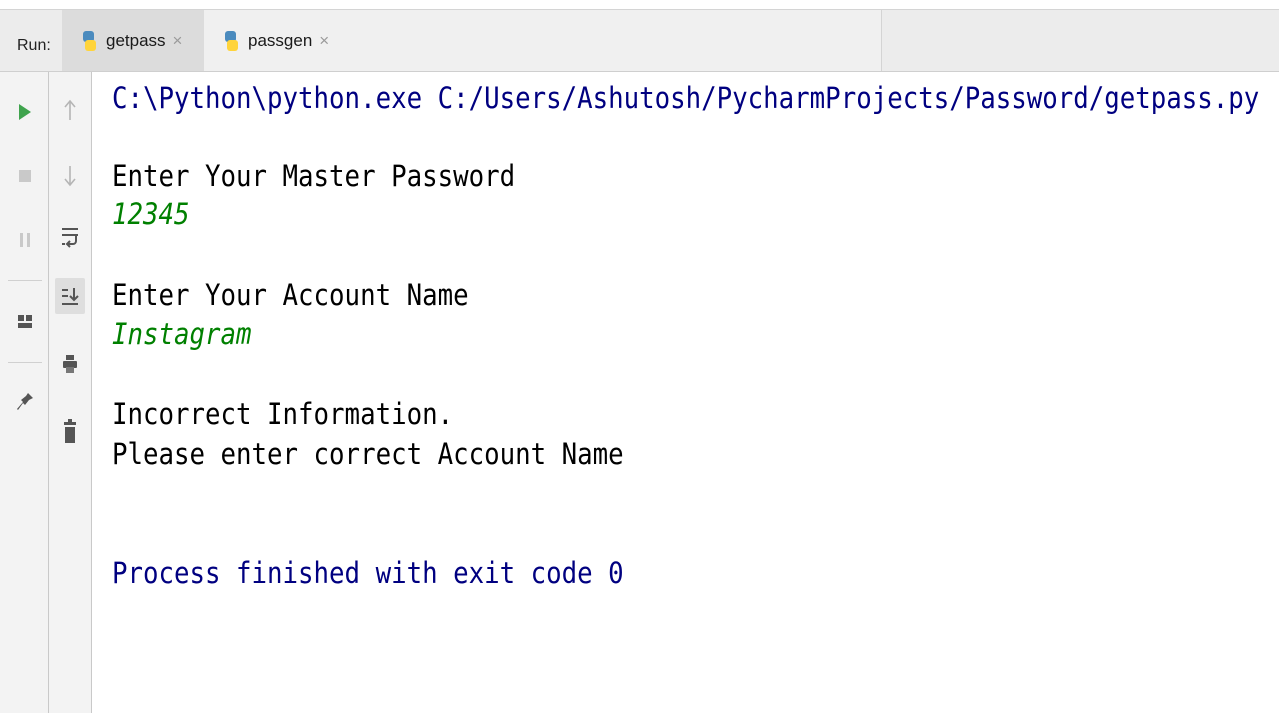  What do you see at coordinates (70, 176) in the screenshot?
I see `down-arrow-icon` at bounding box center [70, 176].